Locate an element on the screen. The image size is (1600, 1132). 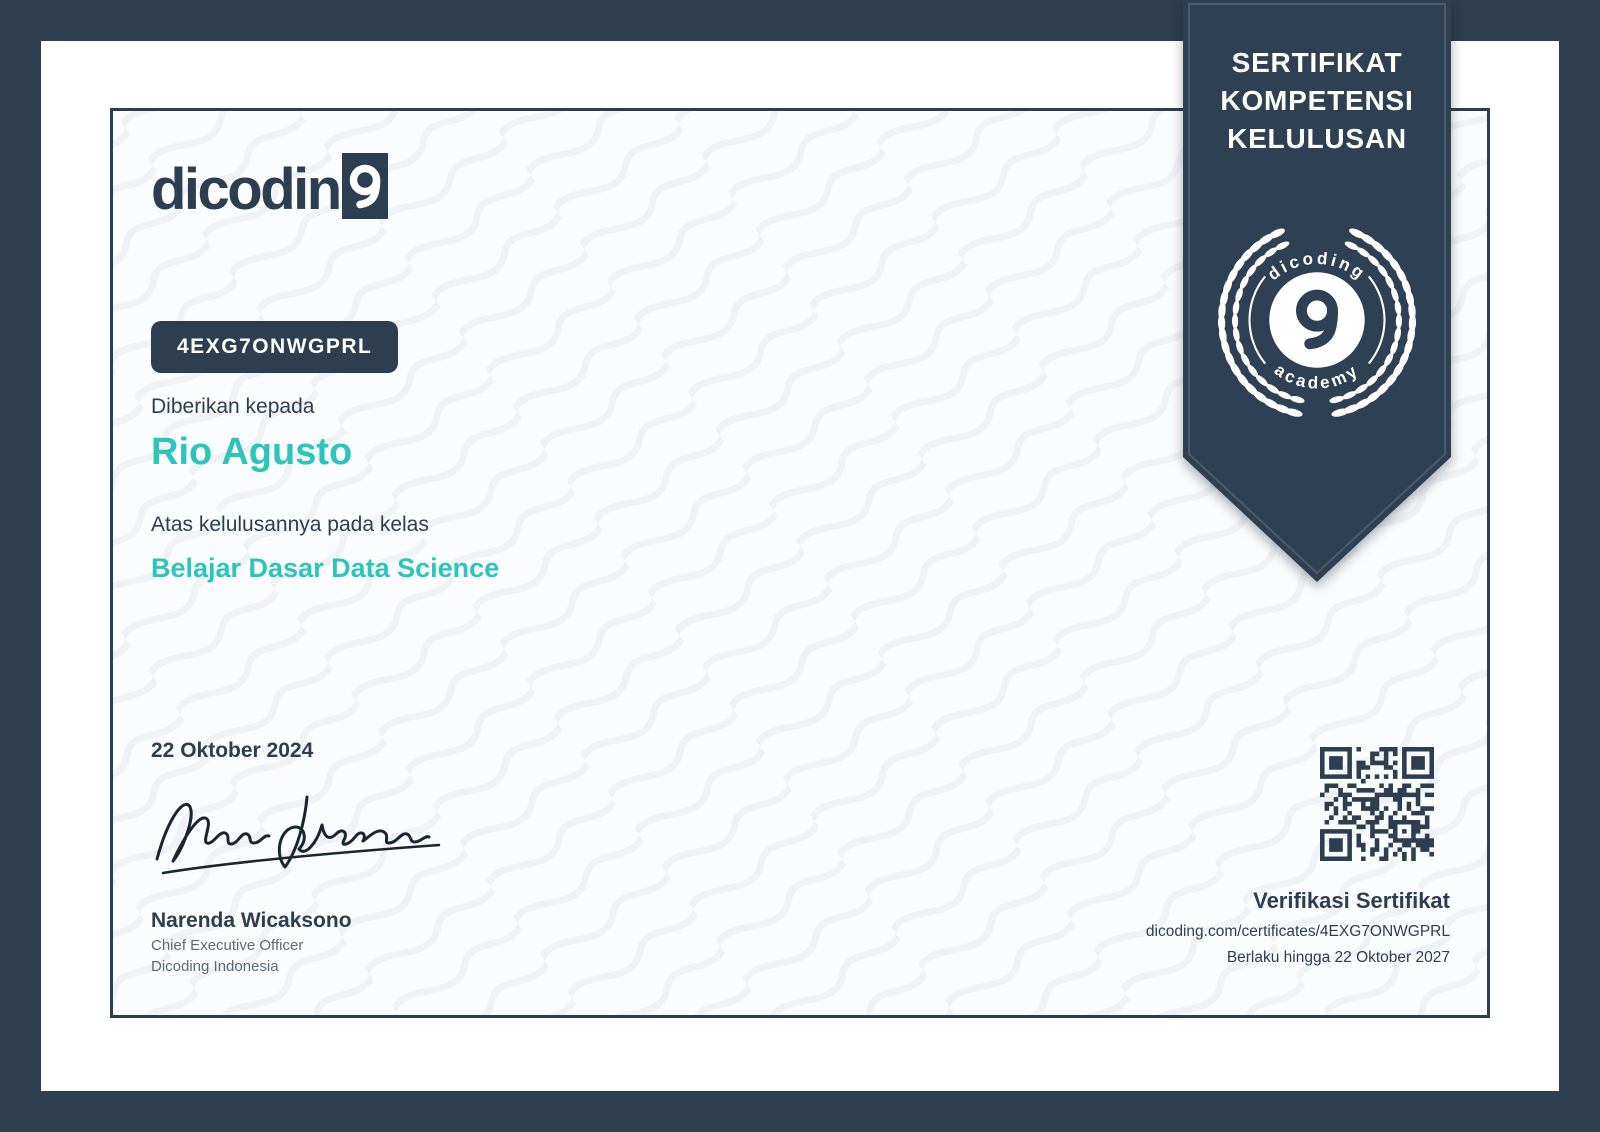
ribbon-title: SERTIFIKAT KOMPETENSI KELULUSAN is located at coordinates (1317, 101).